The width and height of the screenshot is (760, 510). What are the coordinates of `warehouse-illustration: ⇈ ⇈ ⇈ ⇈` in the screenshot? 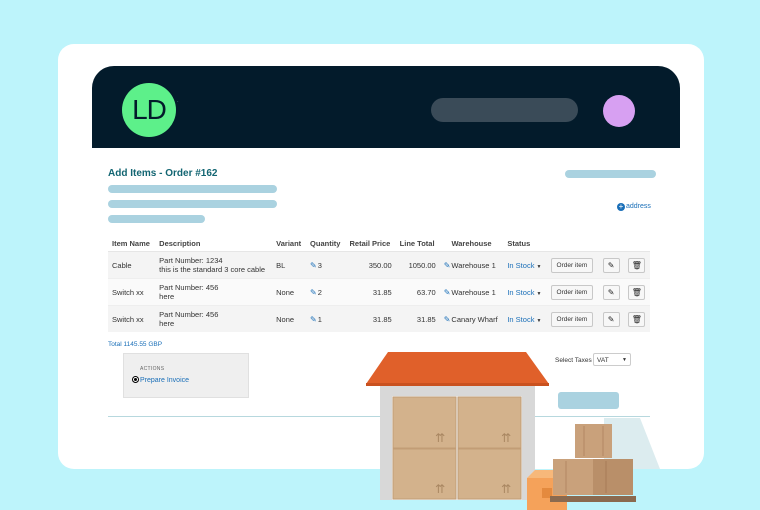 It's located at (513, 431).